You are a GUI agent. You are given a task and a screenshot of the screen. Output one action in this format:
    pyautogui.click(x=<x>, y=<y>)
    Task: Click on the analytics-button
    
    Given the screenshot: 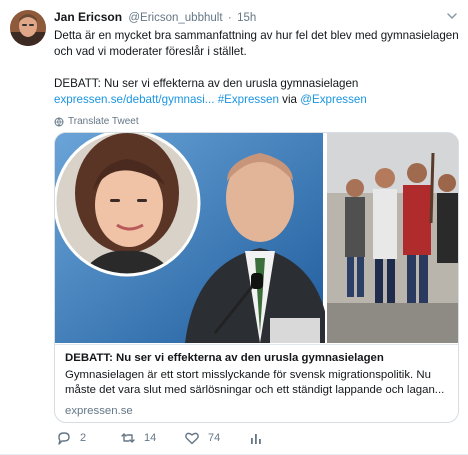 What is the action you would take?
    pyautogui.click(x=260, y=438)
    